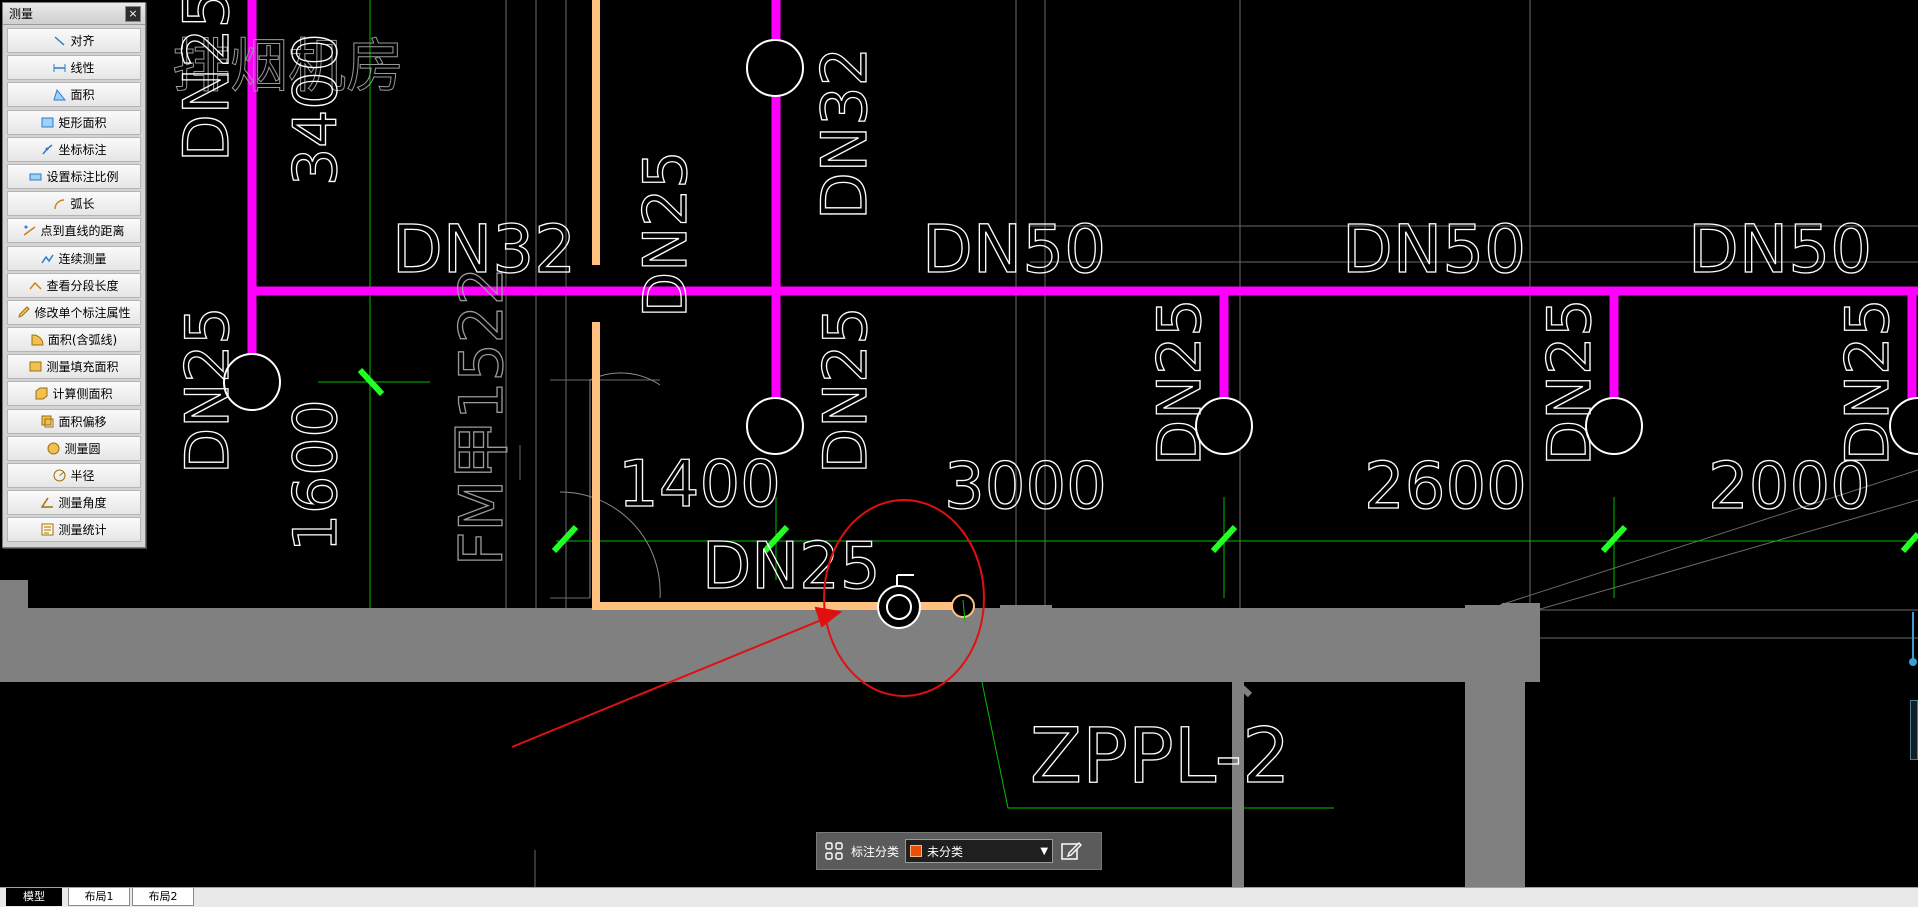  What do you see at coordinates (74, 367) in the screenshot?
I see `tool-fill-area-button: 测量填充面积` at bounding box center [74, 367].